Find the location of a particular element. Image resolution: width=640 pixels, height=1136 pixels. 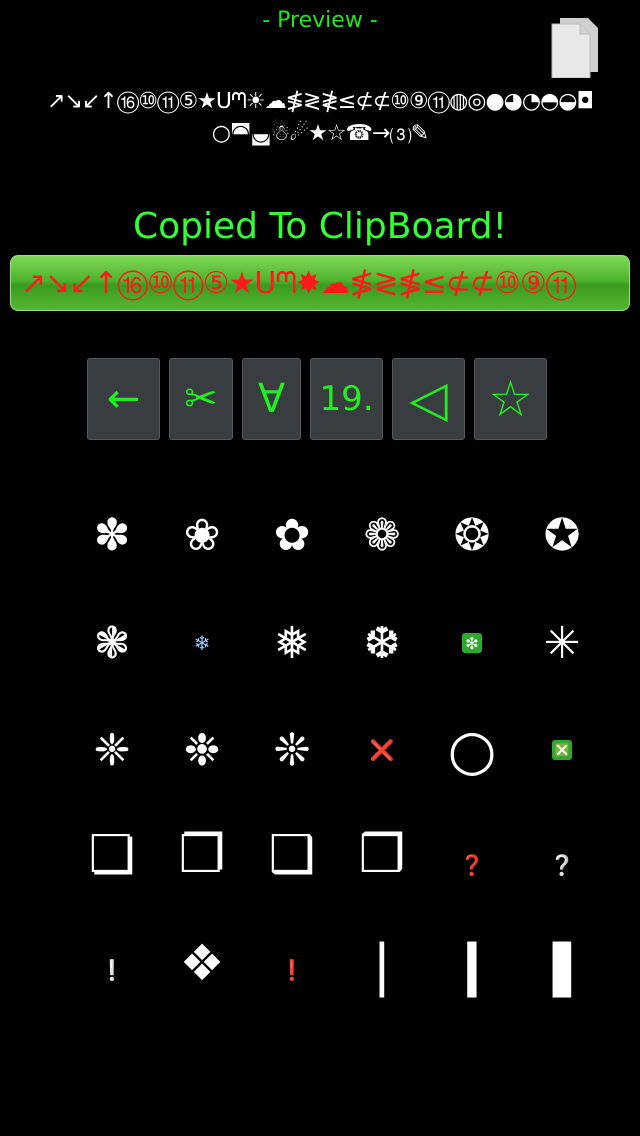

counter-button: 19. is located at coordinates (346, 399).